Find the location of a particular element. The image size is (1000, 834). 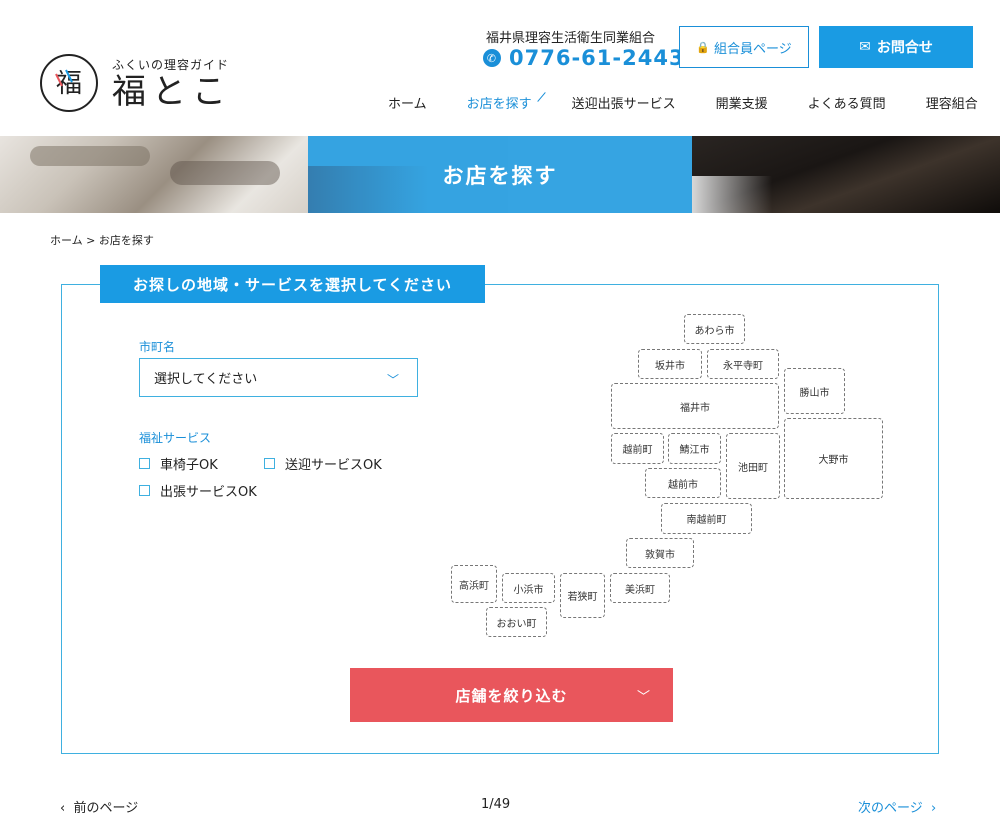

map-area-sabae: 鯖江市 is located at coordinates (694, 448).